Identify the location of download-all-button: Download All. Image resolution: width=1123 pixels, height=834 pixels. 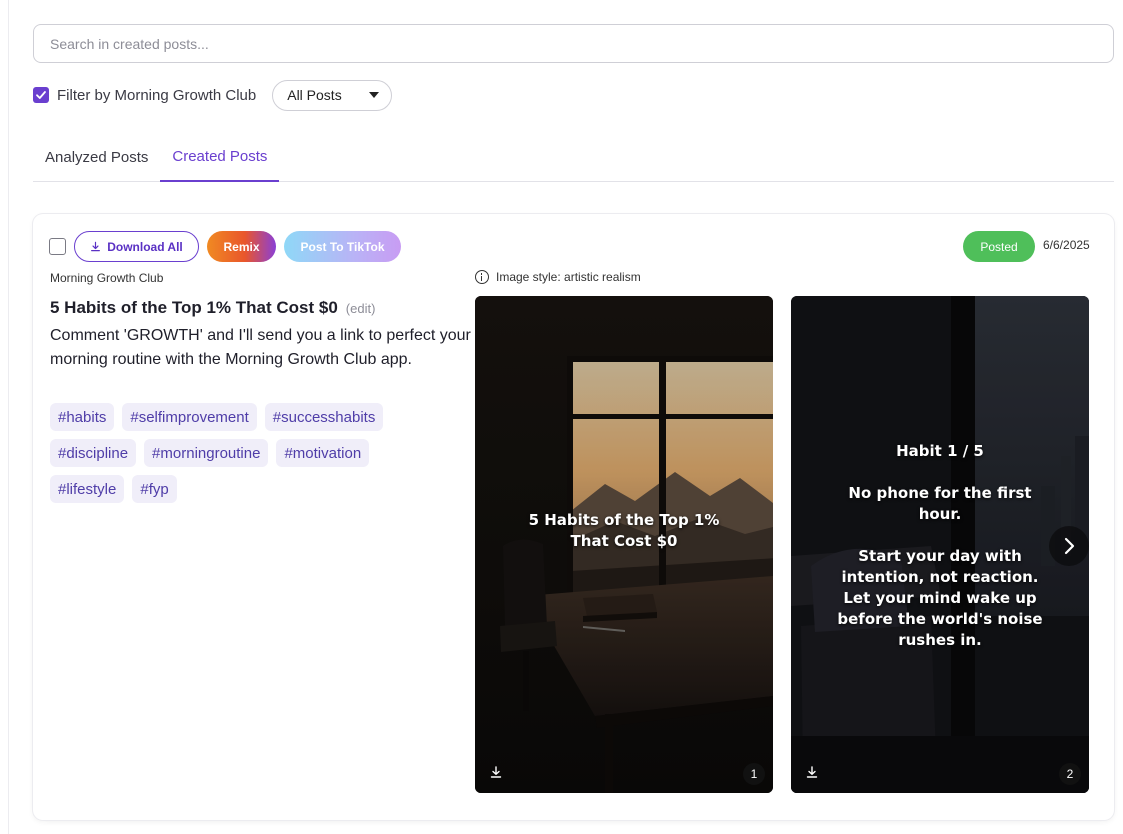
(136, 246).